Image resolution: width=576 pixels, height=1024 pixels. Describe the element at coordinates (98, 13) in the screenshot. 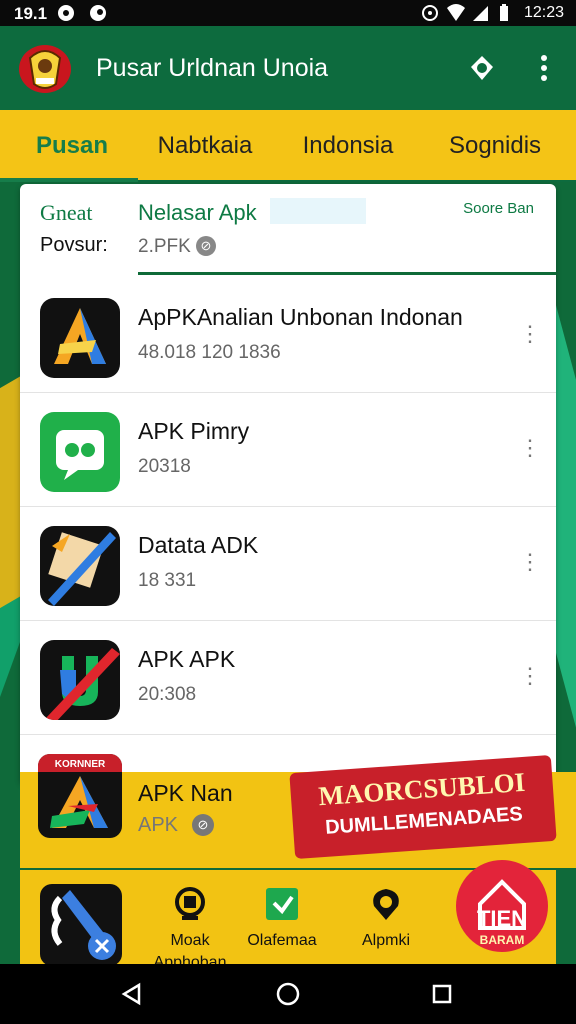

I see `record-icon` at that location.